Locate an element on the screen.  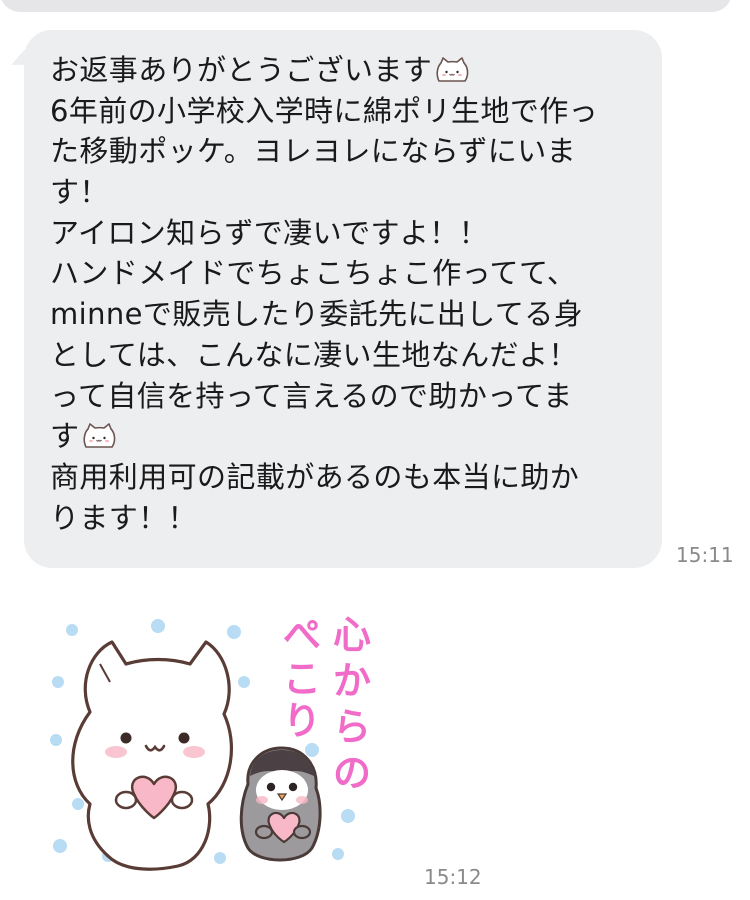
message-line: す！ is located at coordinates (345, 192).